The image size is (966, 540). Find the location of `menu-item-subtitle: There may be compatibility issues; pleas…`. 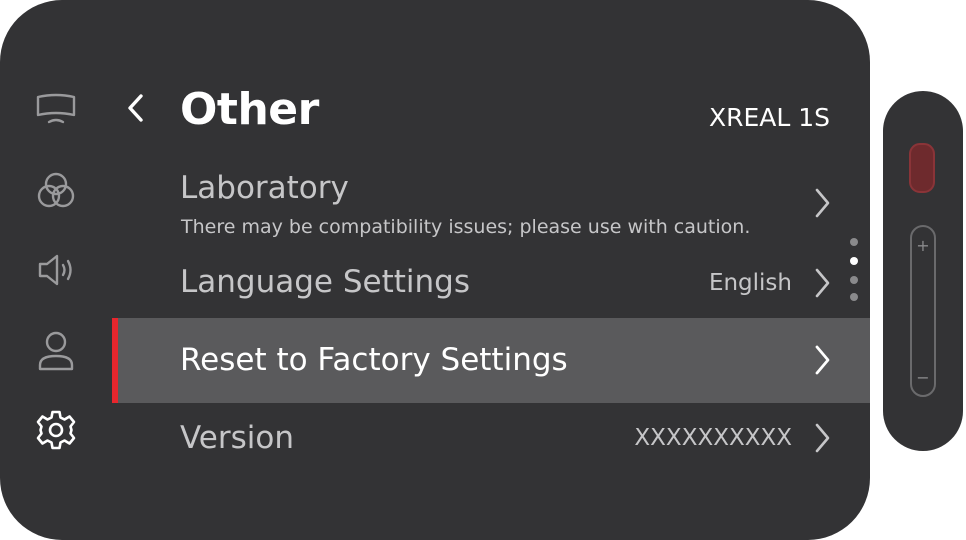

menu-item-subtitle: There may be compatibility issues; pleas… is located at coordinates (466, 227).